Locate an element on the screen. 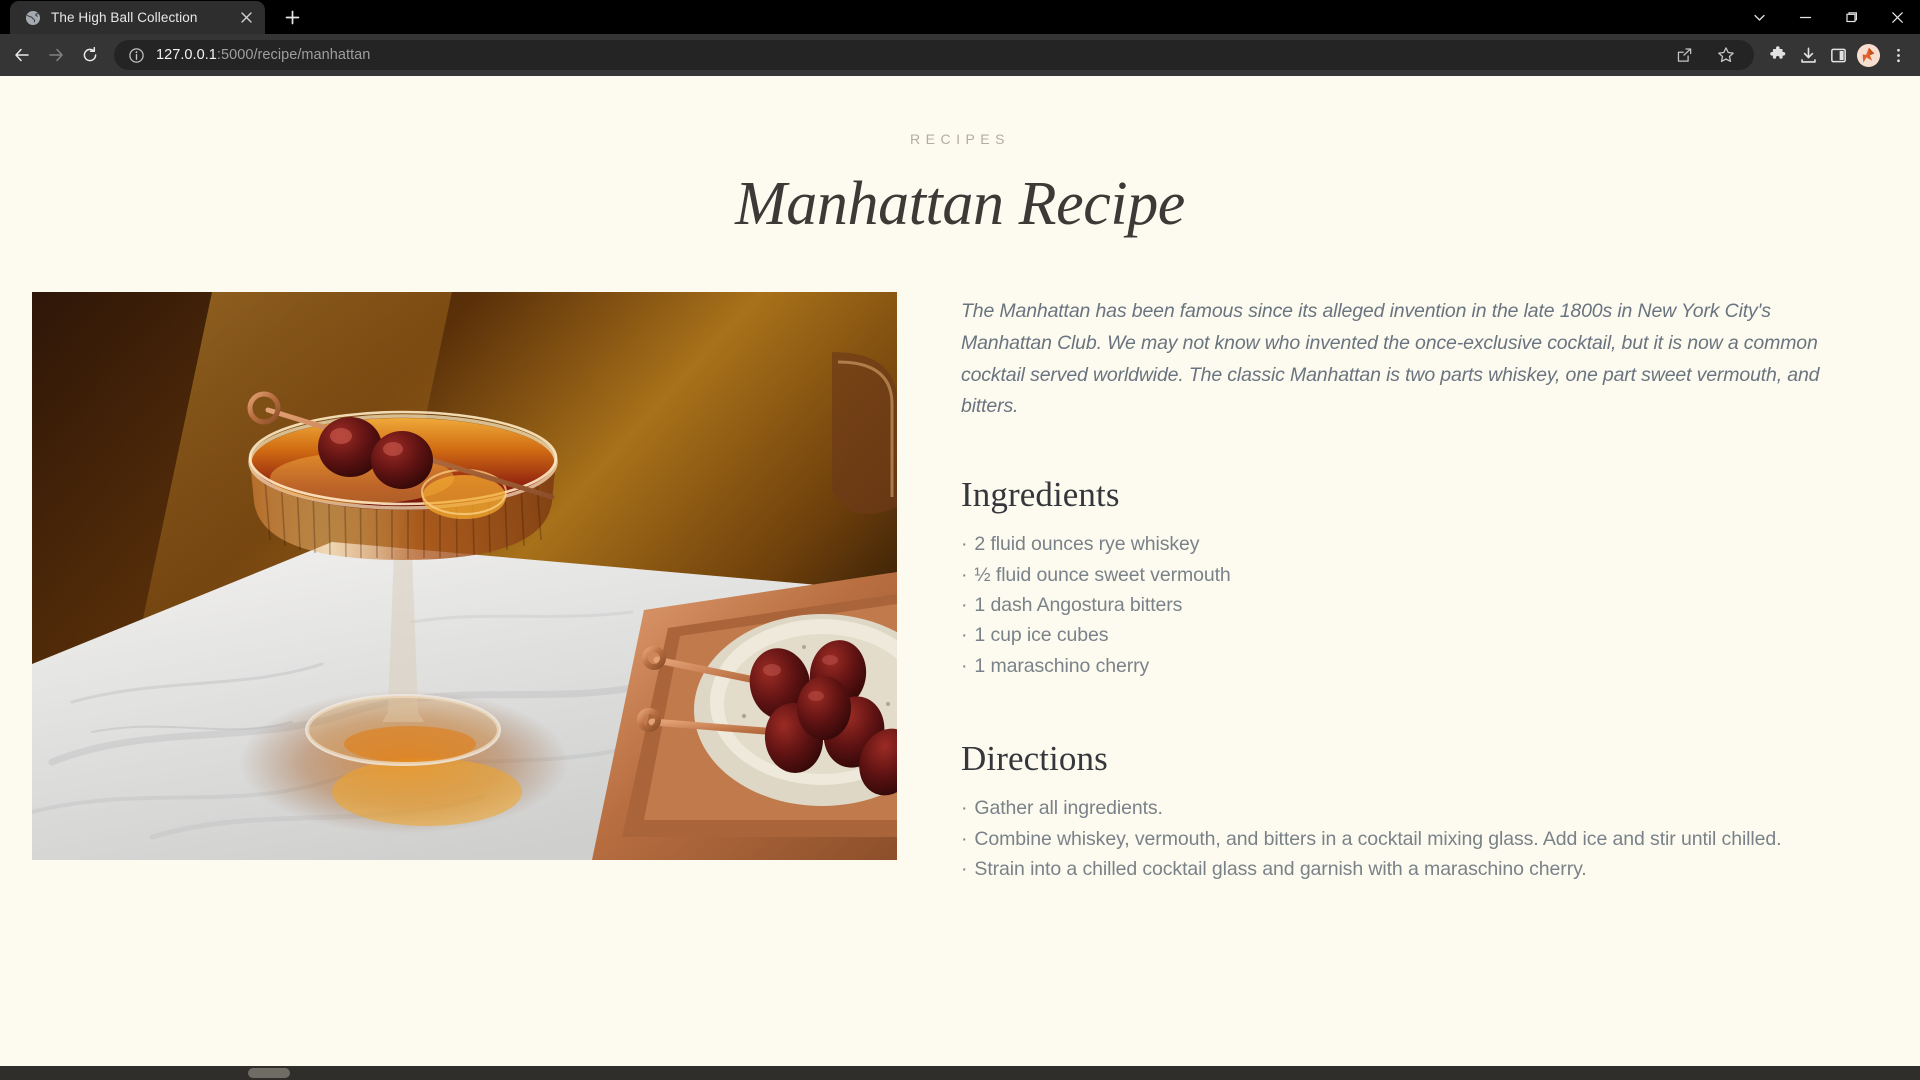  ingredient-text: 1 cup ice cubes is located at coordinates (1041, 635).